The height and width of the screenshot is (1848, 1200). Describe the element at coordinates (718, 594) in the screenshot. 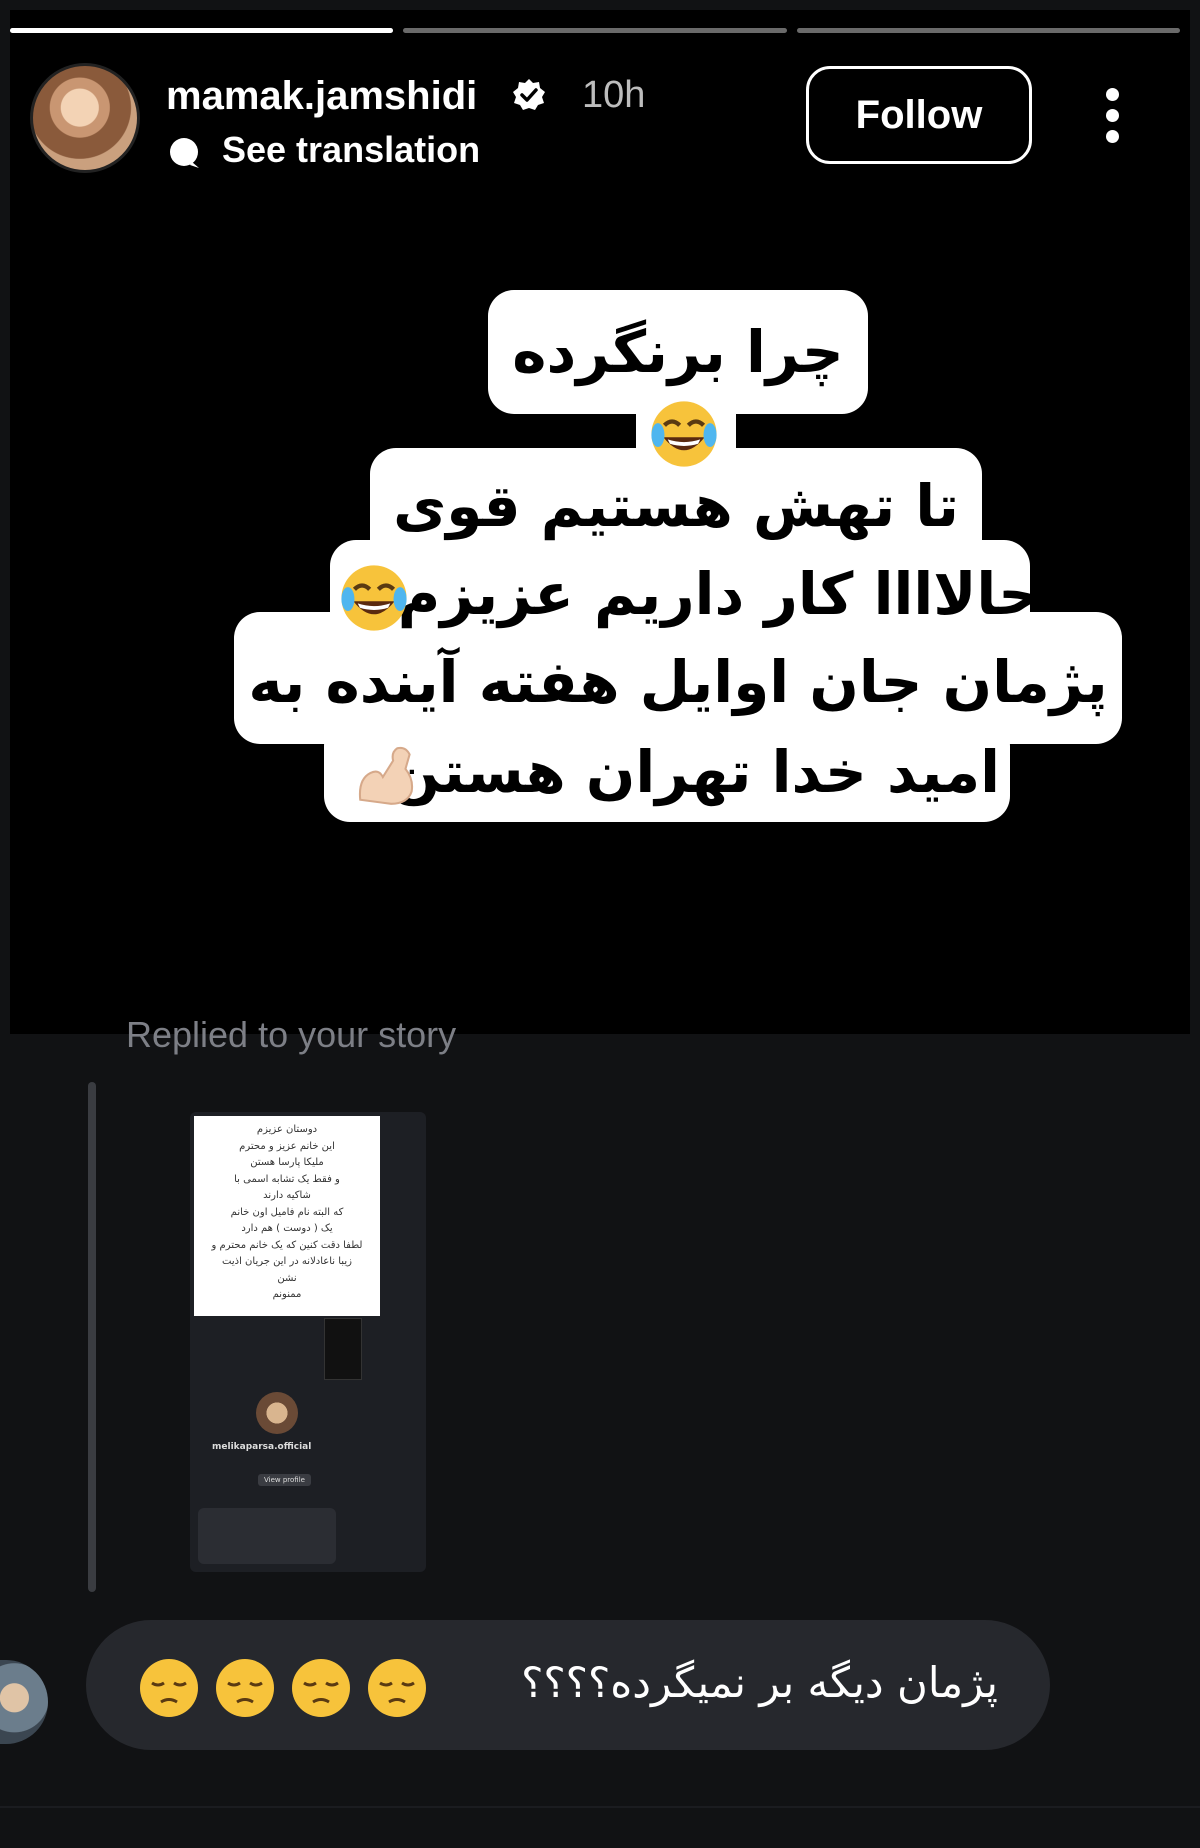

I see `sticker-line-3: حالاااا کار داریم عزیزم` at that location.